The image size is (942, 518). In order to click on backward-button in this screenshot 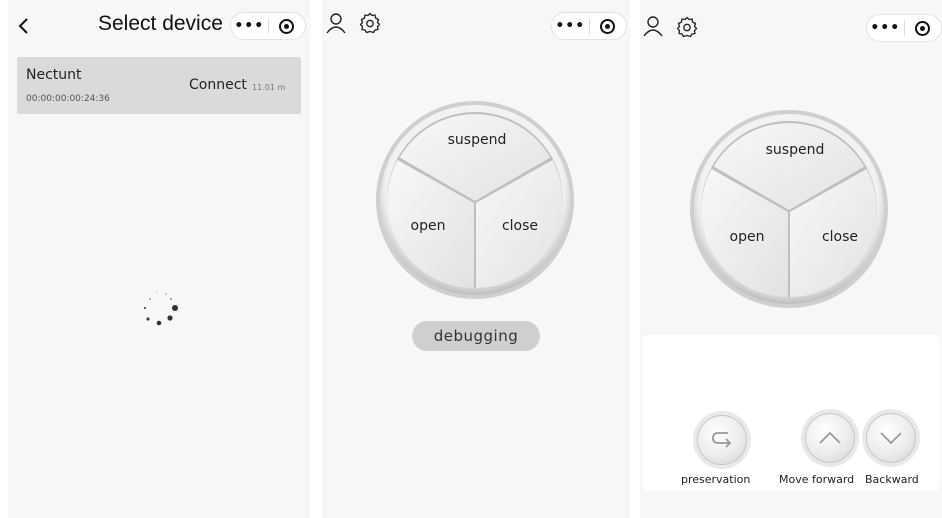, I will do `click(891, 438)`.